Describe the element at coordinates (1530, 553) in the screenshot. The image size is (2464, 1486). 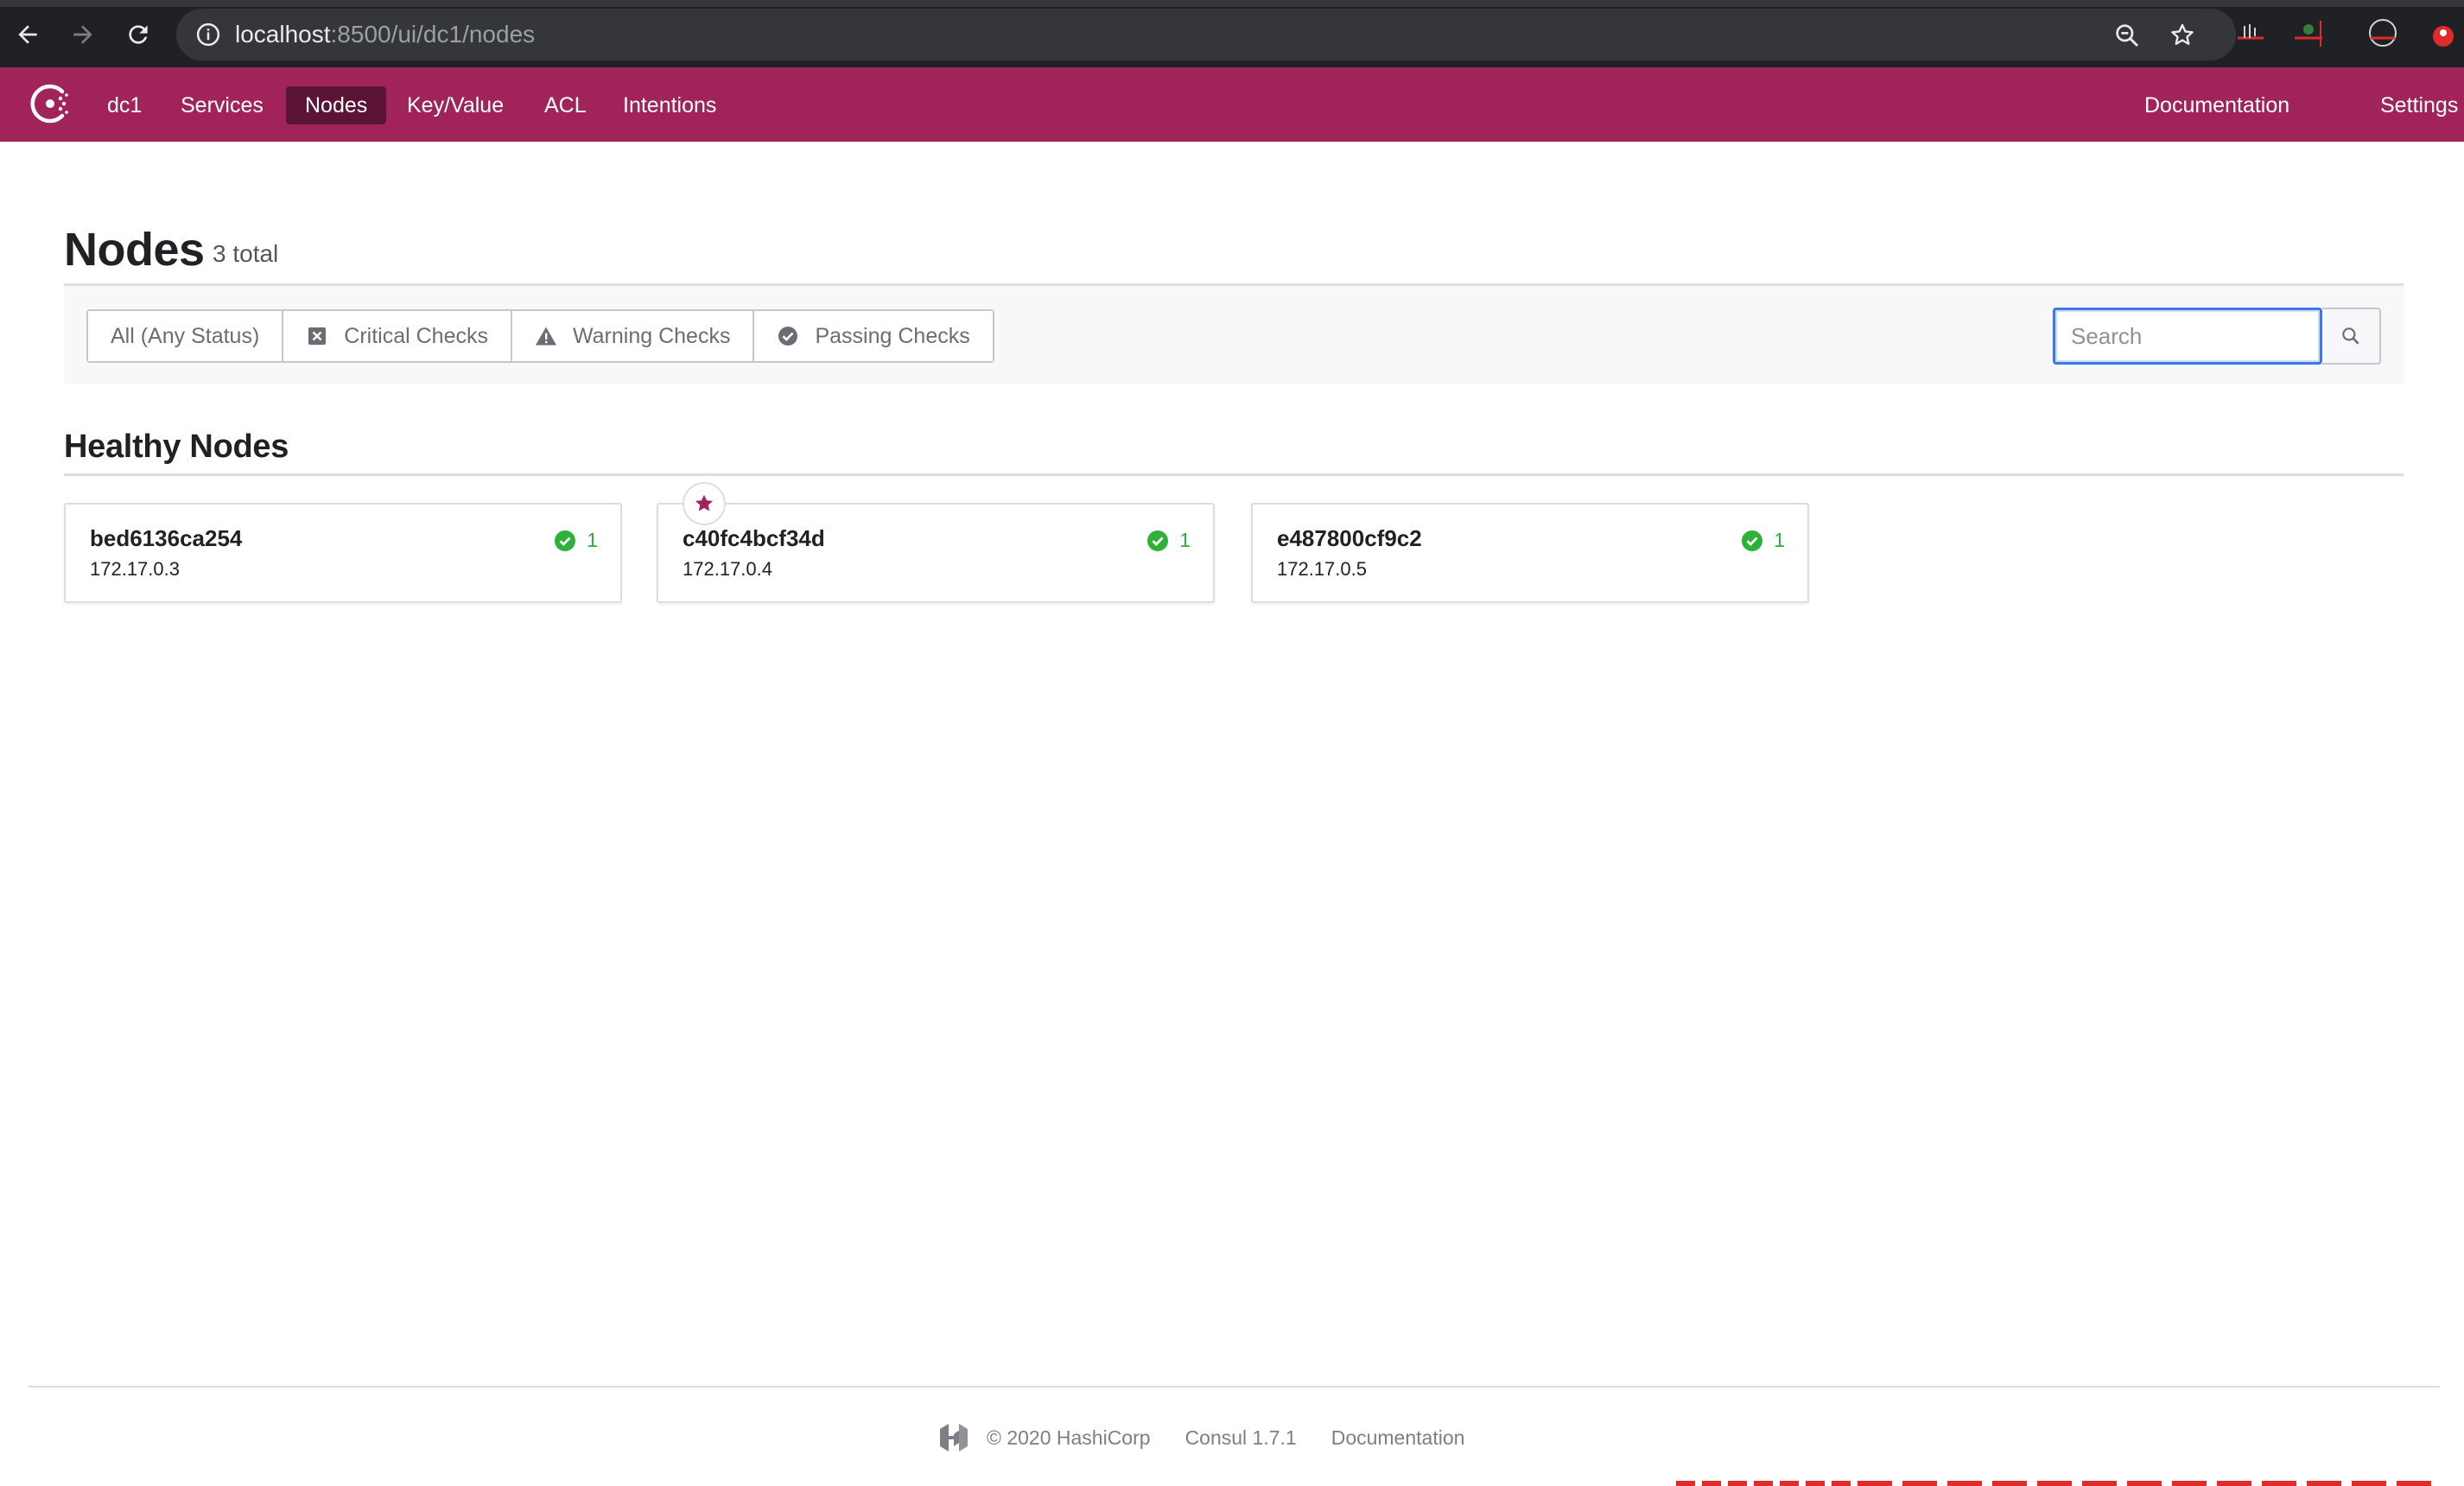
I see `node-card: e487800cf9c2 172.17.0.5 1` at that location.